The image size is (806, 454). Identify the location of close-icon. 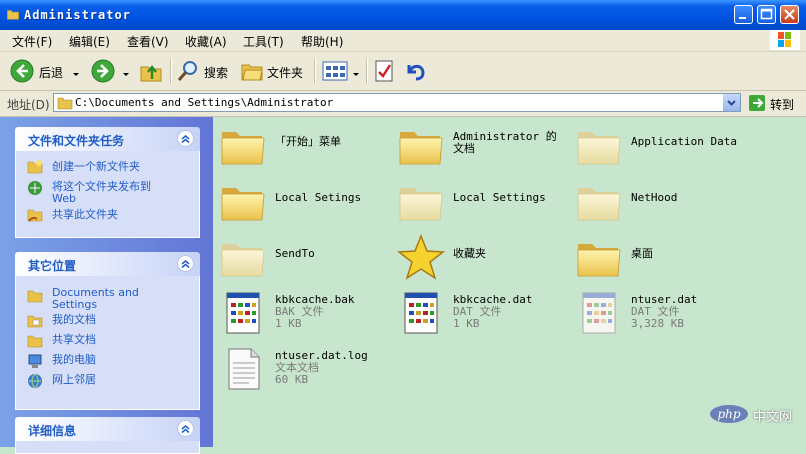
(789, 14).